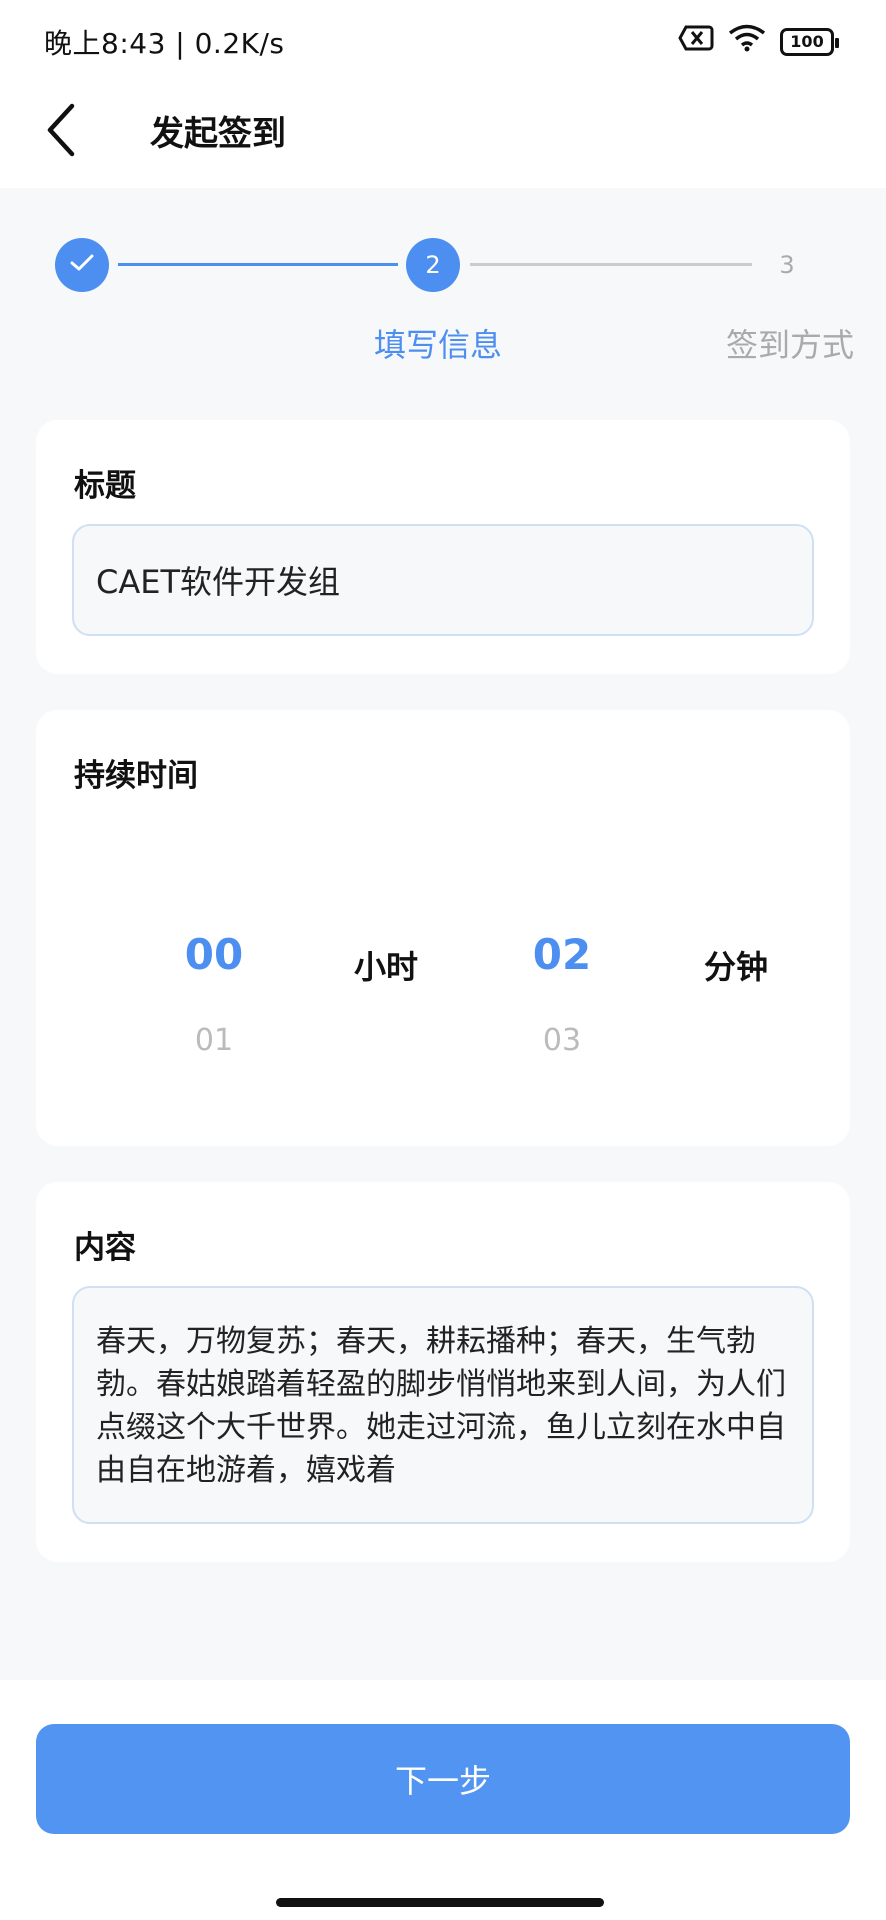 This screenshot has height=1920, width=886. I want to click on battery-icon: 100, so click(809, 41).